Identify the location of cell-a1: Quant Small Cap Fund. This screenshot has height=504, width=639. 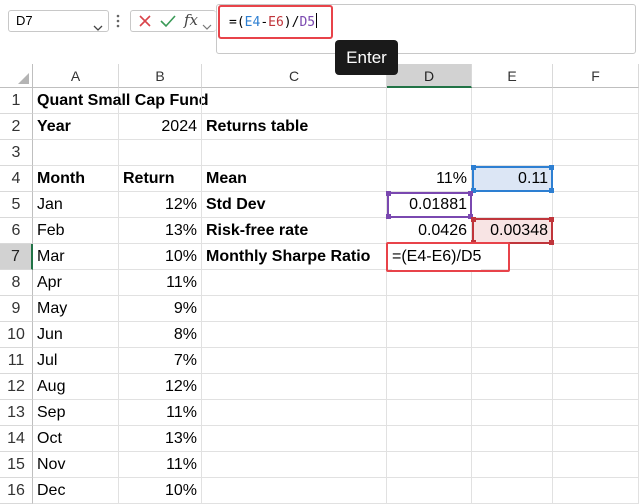
(121, 101).